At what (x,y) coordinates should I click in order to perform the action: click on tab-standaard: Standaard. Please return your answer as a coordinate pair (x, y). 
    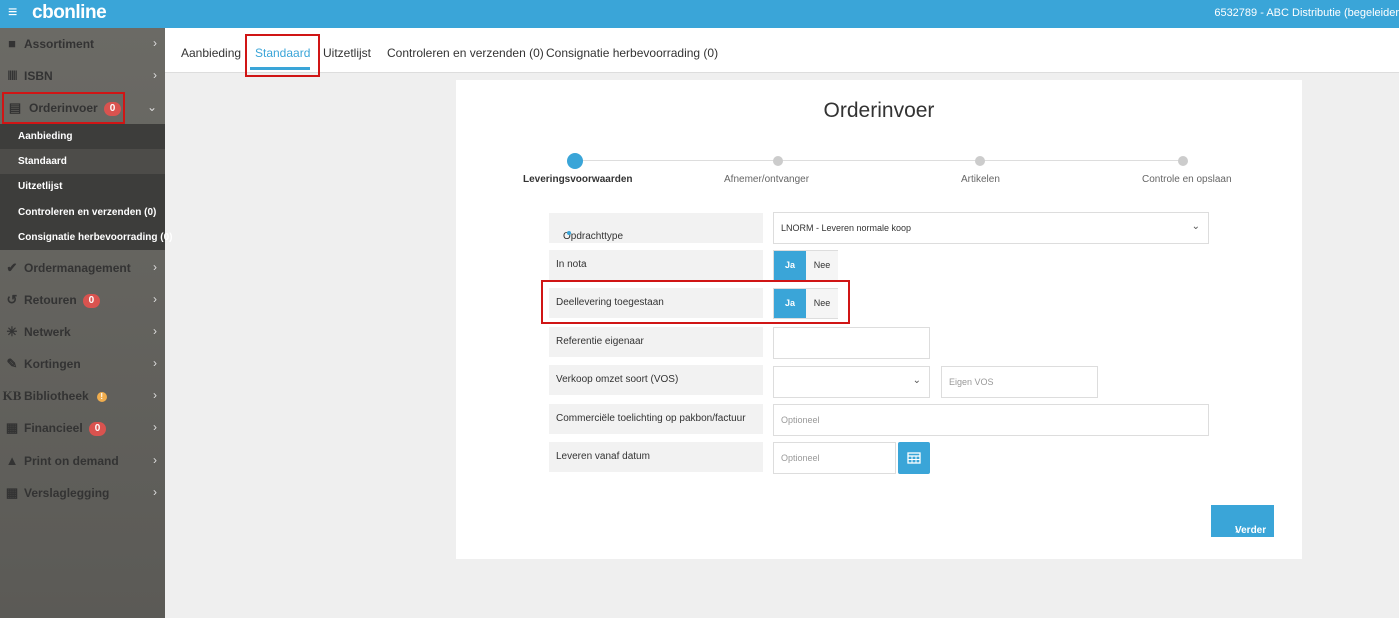
    Looking at the image, I should click on (282, 53).